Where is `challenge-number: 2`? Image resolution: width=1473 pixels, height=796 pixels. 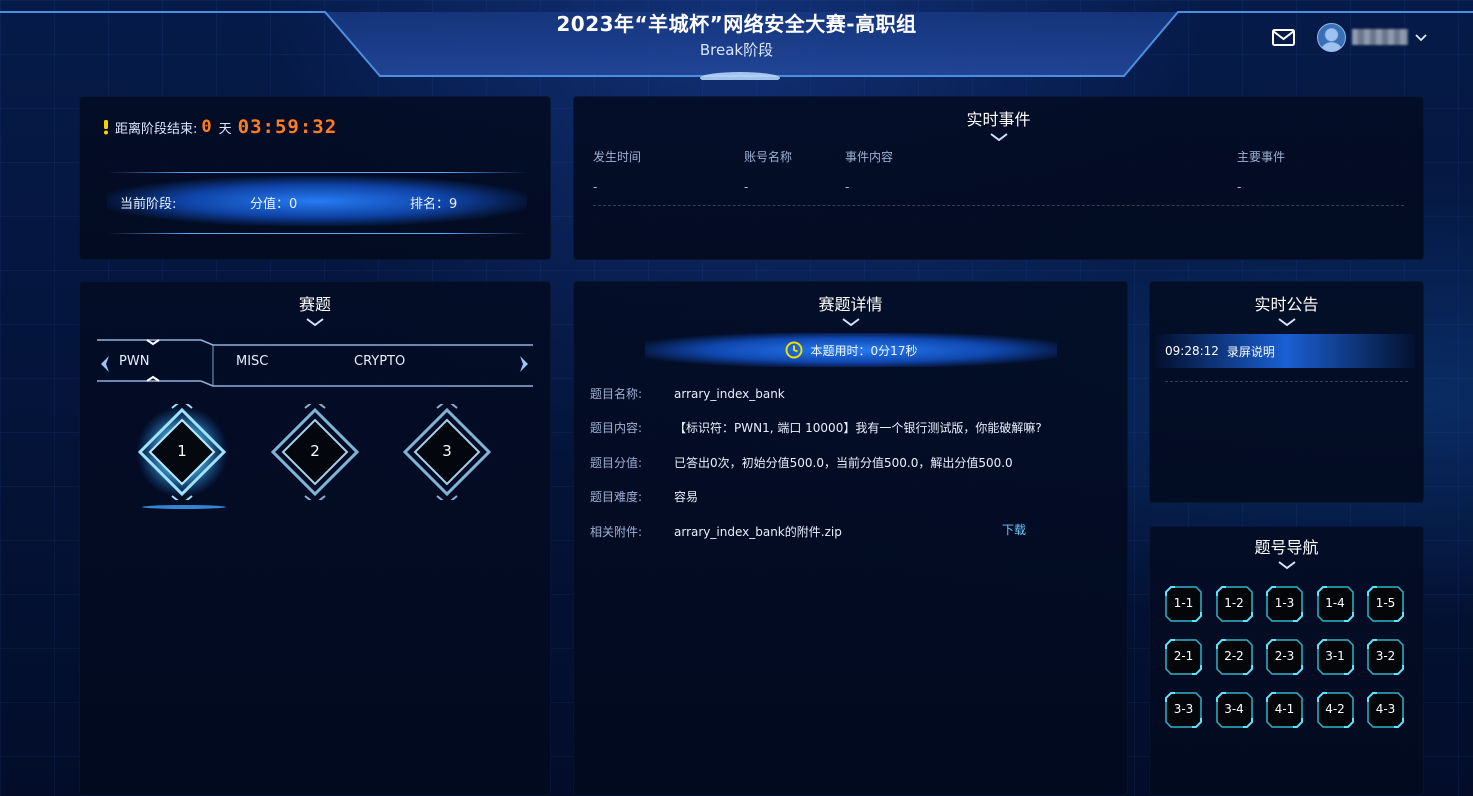
challenge-number: 2 is located at coordinates (315, 451).